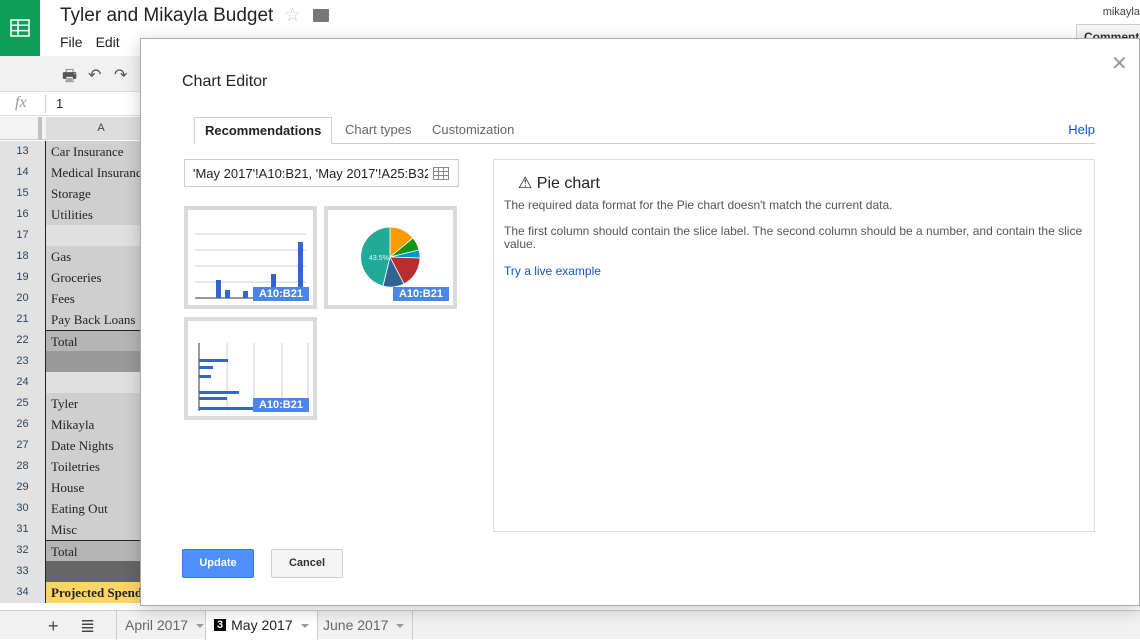 Image resolution: width=1140 pixels, height=640 pixels. What do you see at coordinates (23, 319) in the screenshot?
I see `row-number: 21` at bounding box center [23, 319].